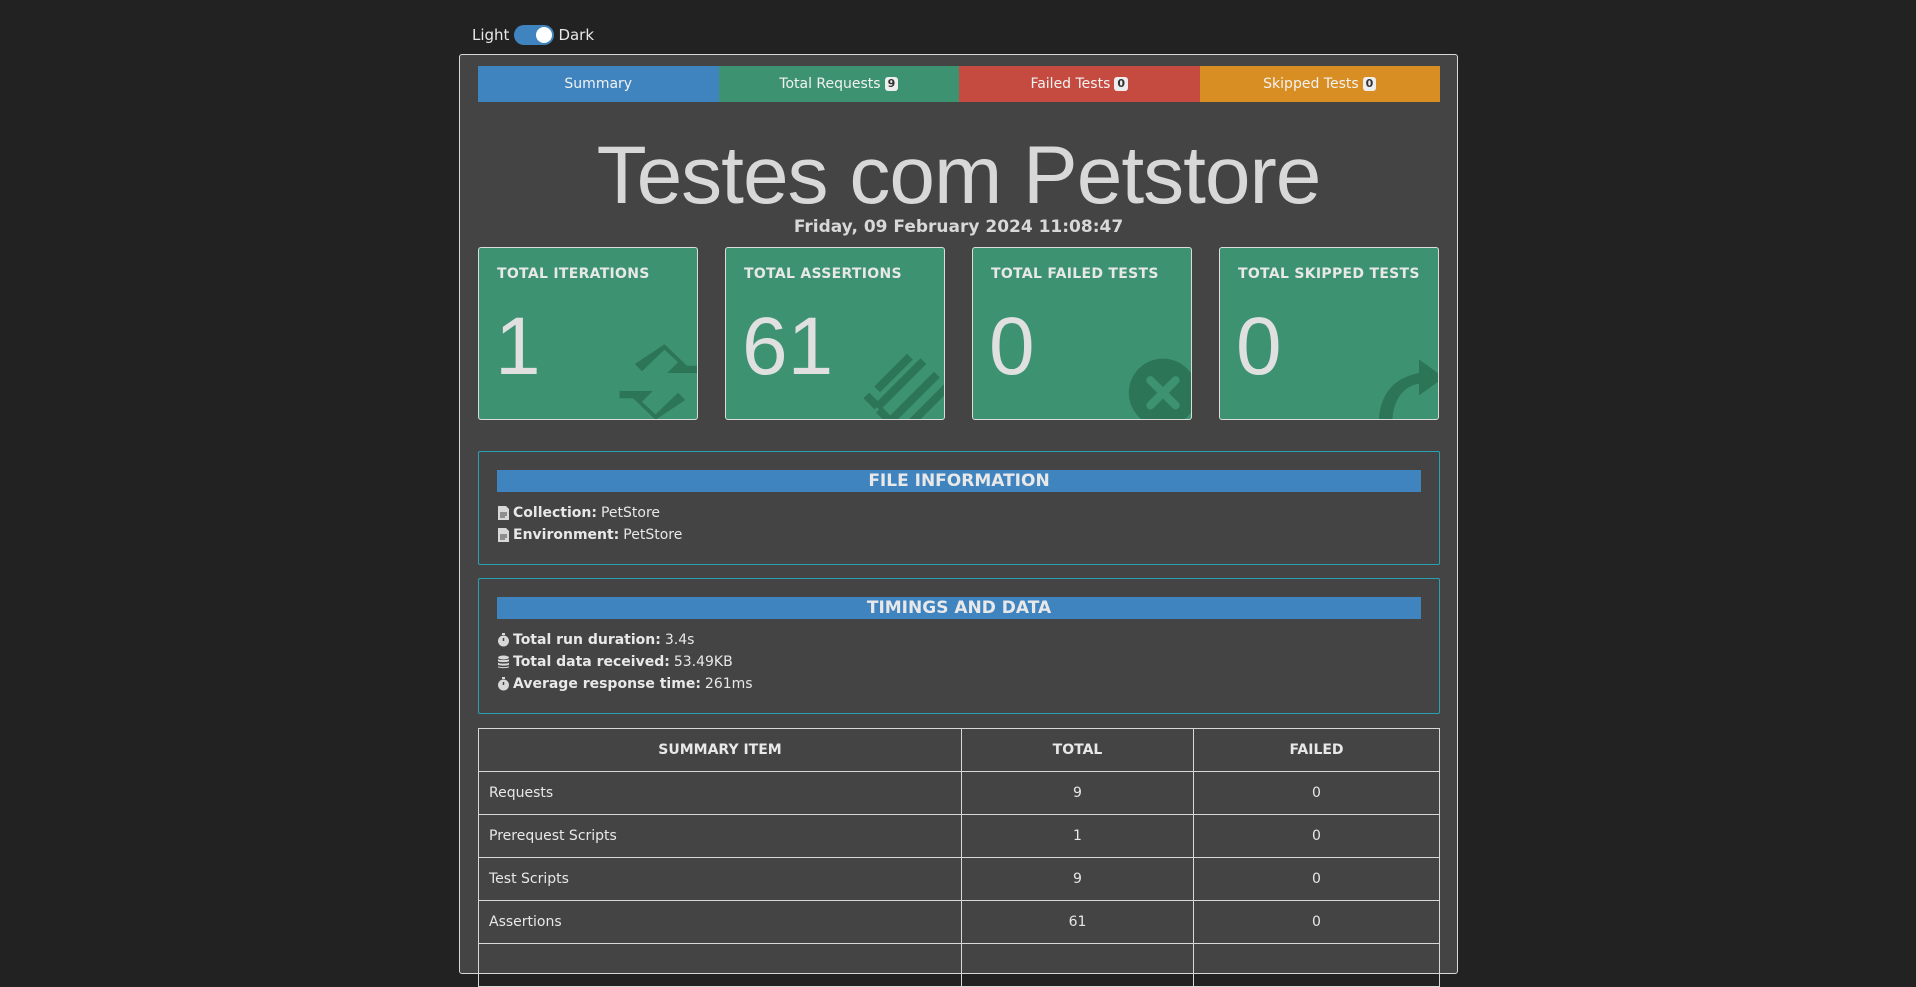 This screenshot has width=1916, height=987. What do you see at coordinates (1077, 922) in the screenshot?
I see `total-cell: 61` at bounding box center [1077, 922].